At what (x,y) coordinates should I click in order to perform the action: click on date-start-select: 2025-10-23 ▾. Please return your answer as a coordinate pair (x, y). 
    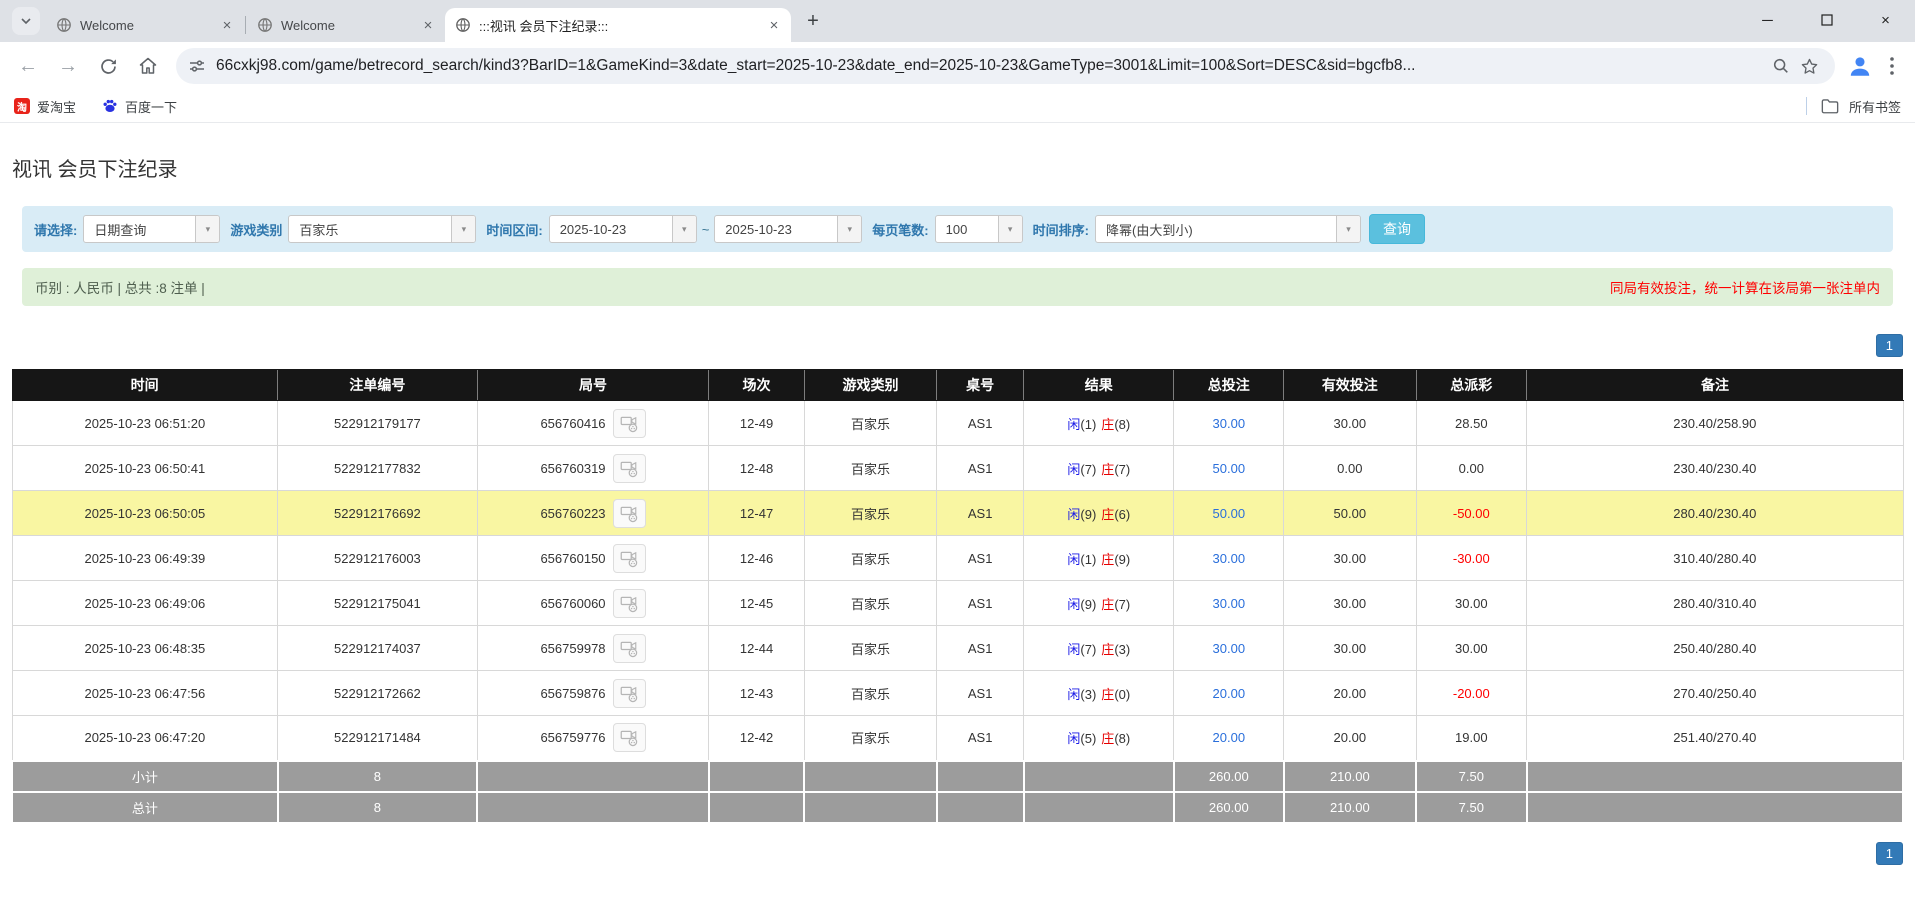
    Looking at the image, I should click on (622, 229).